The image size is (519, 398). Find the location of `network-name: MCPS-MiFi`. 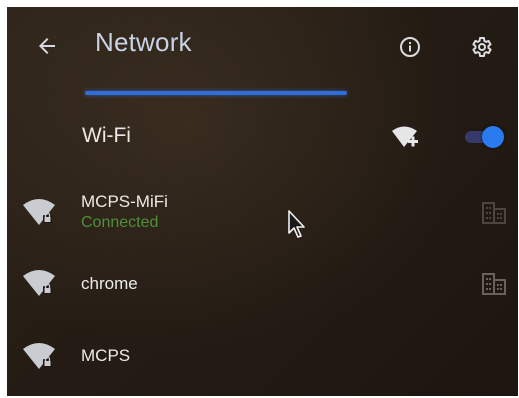

network-name: MCPS-MiFi is located at coordinates (124, 201).